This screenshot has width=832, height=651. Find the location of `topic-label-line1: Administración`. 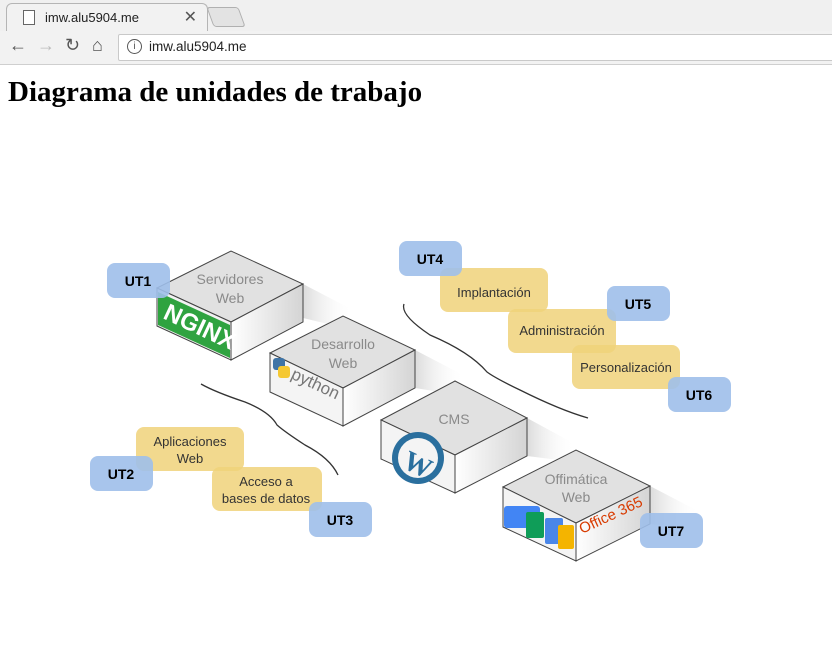

topic-label-line1: Administración is located at coordinates (561, 330).